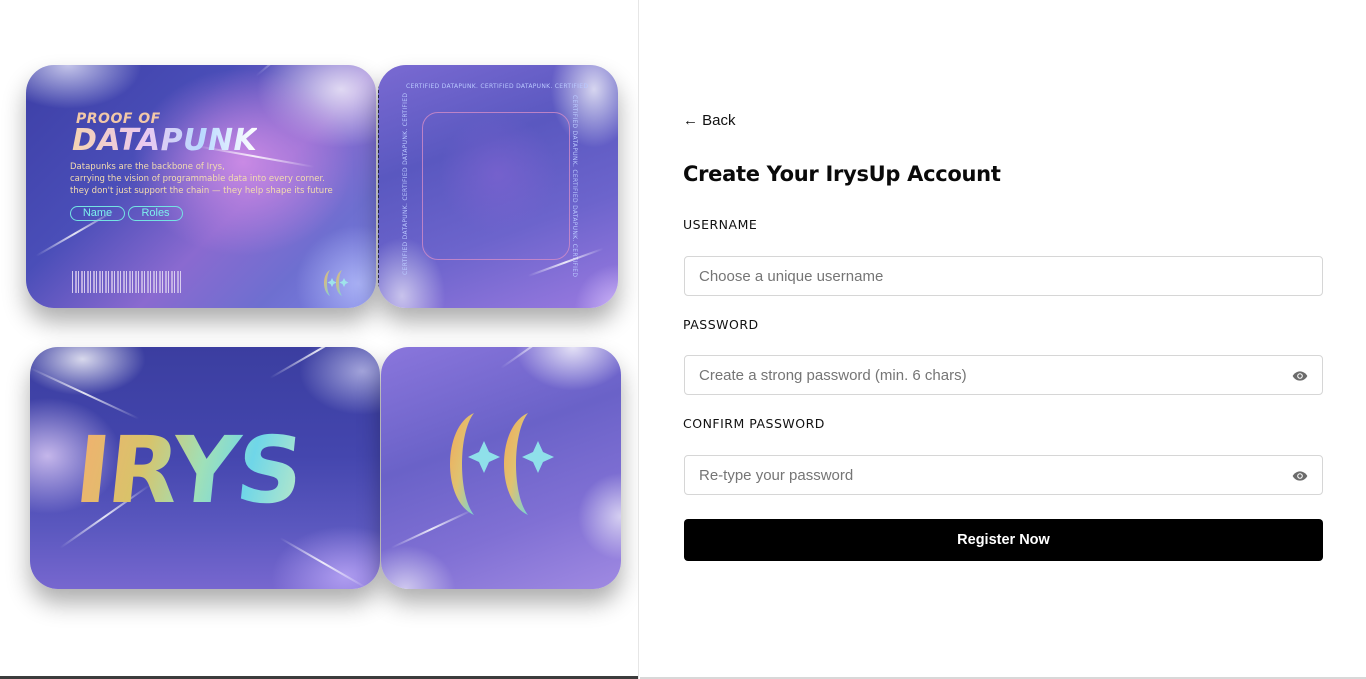 This screenshot has height=679, width=1366. I want to click on username-input, so click(1003, 276).